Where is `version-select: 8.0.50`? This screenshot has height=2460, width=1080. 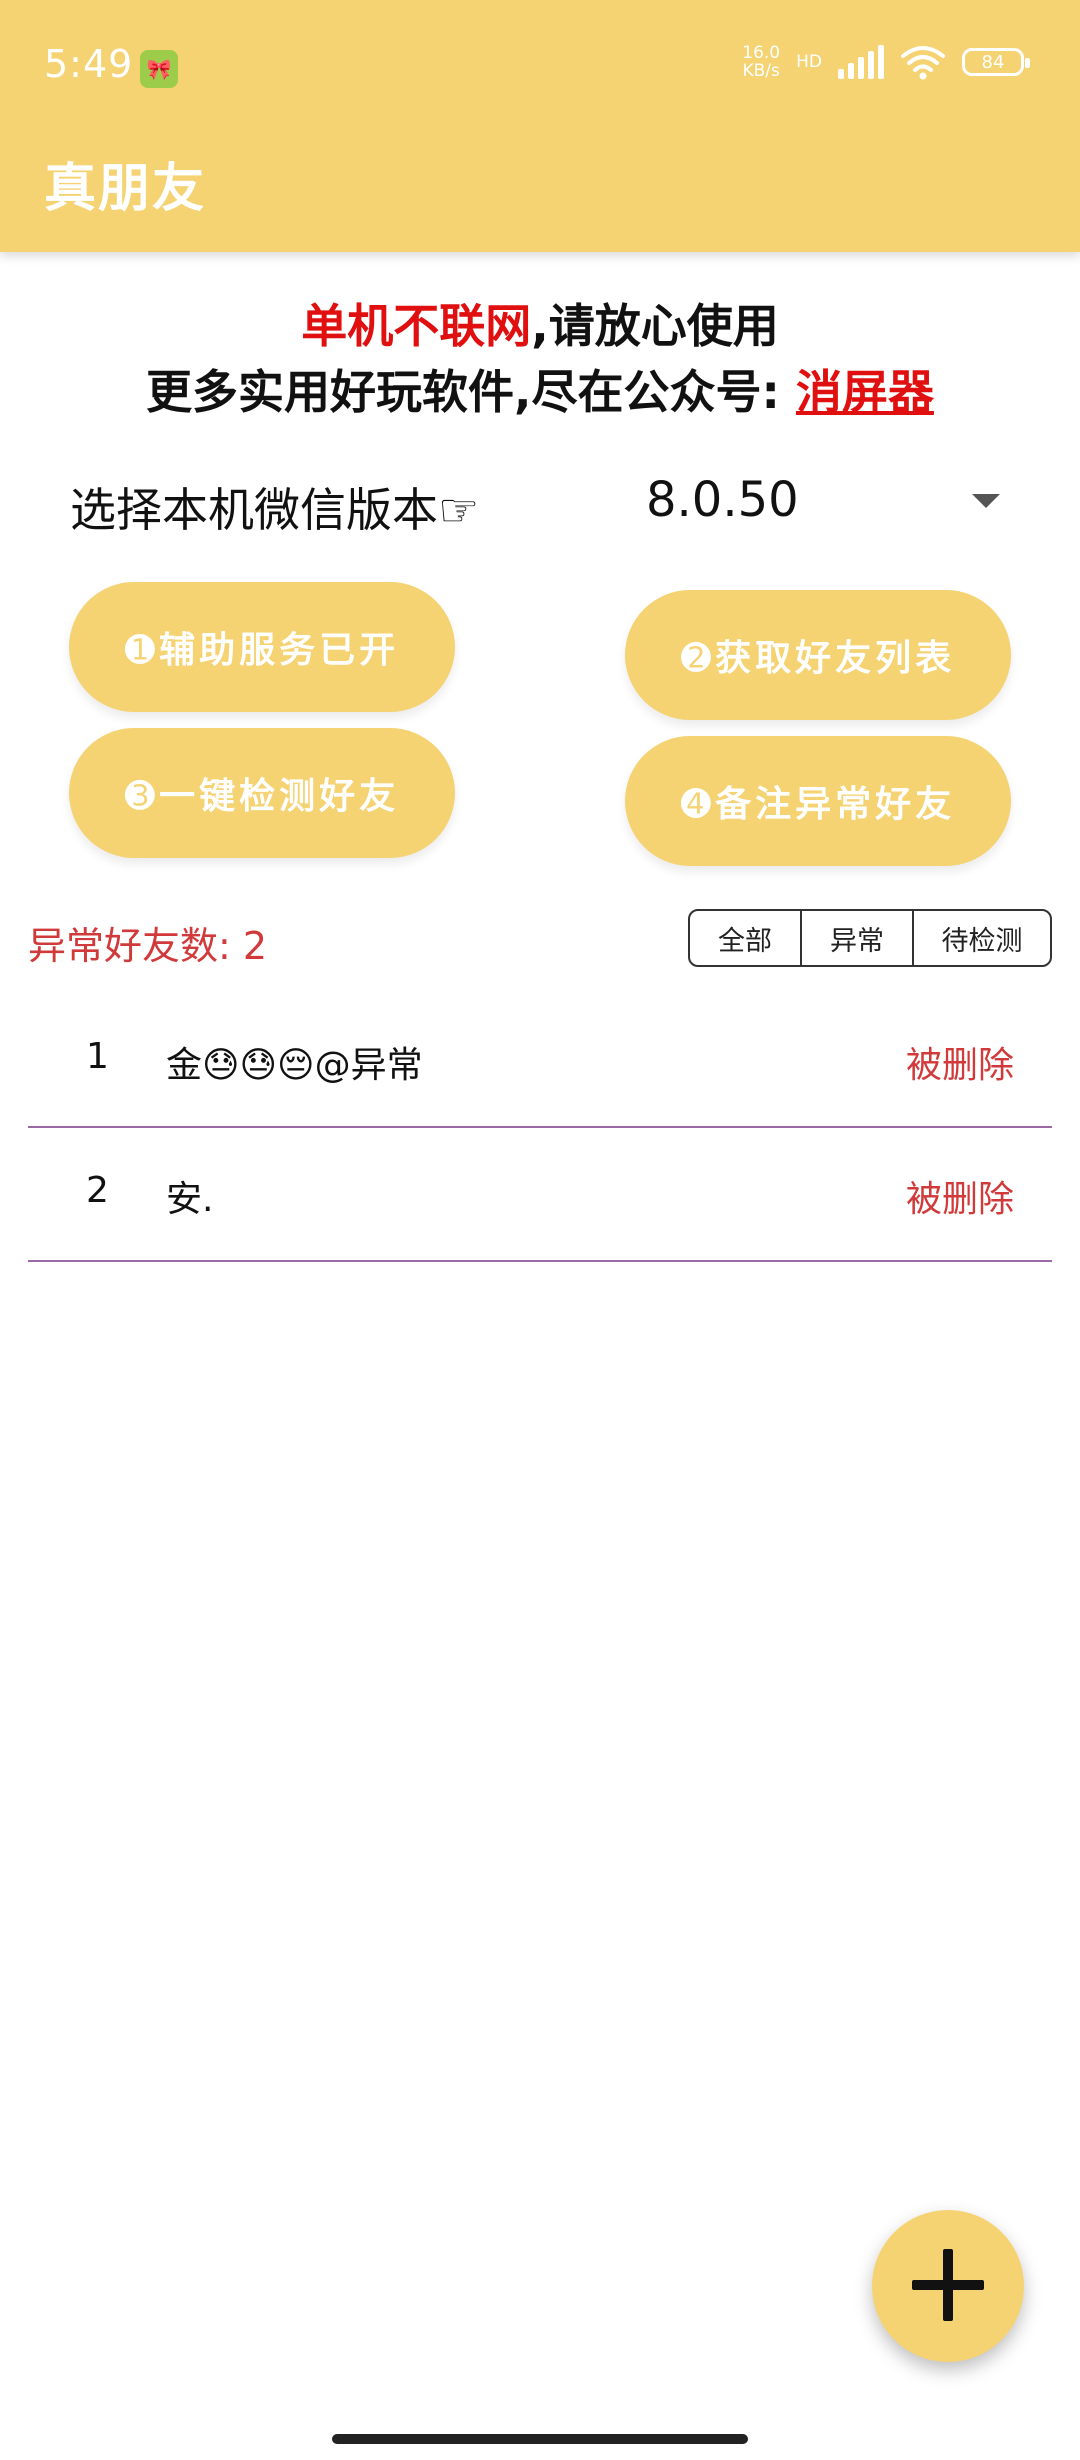 version-select: 8.0.50 is located at coordinates (722, 500).